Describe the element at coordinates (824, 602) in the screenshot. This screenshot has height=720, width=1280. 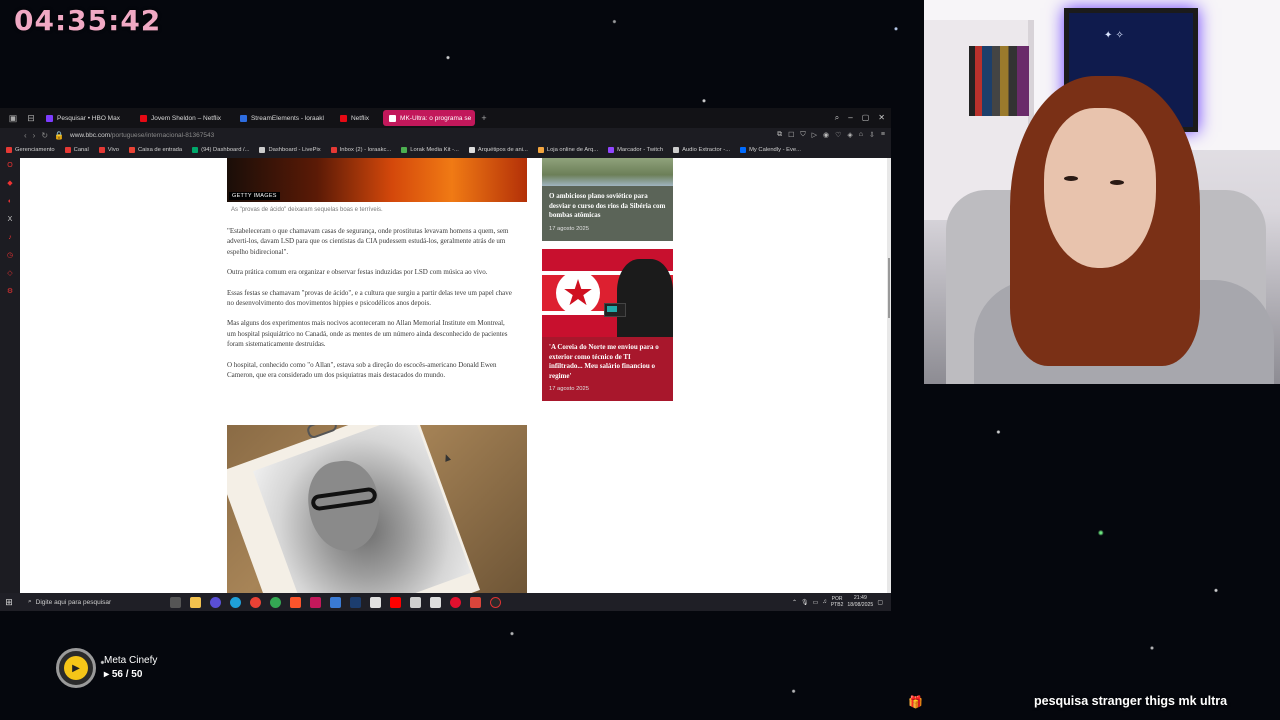
I see `volume-icon: ♫` at that location.